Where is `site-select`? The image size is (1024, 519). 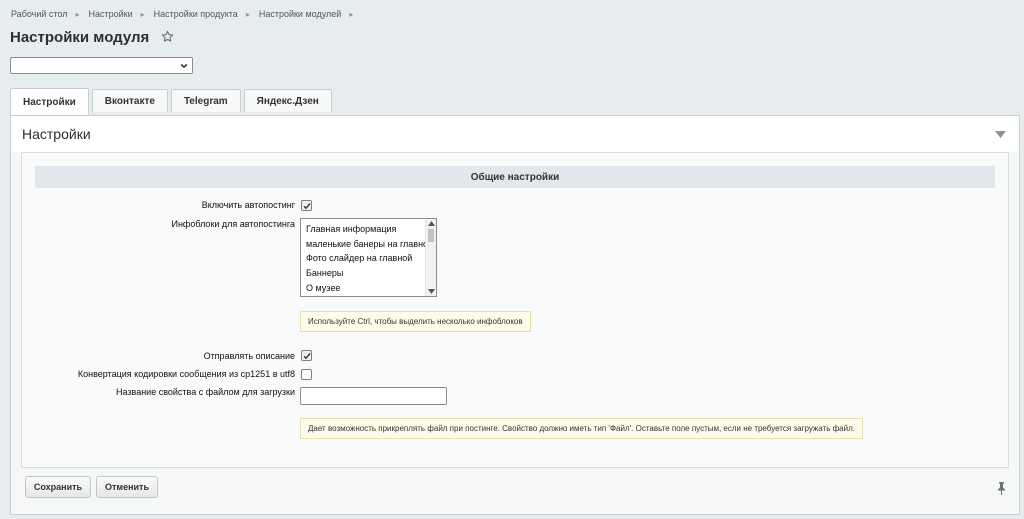 site-select is located at coordinates (101, 65).